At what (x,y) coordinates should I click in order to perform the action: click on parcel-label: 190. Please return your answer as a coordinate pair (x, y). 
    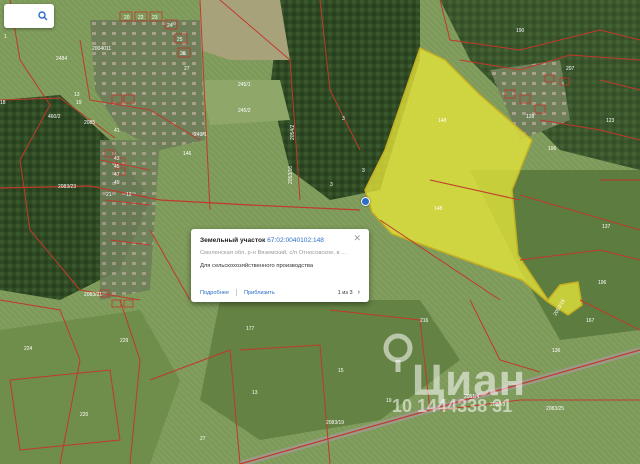
    Looking at the image, I should click on (520, 31).